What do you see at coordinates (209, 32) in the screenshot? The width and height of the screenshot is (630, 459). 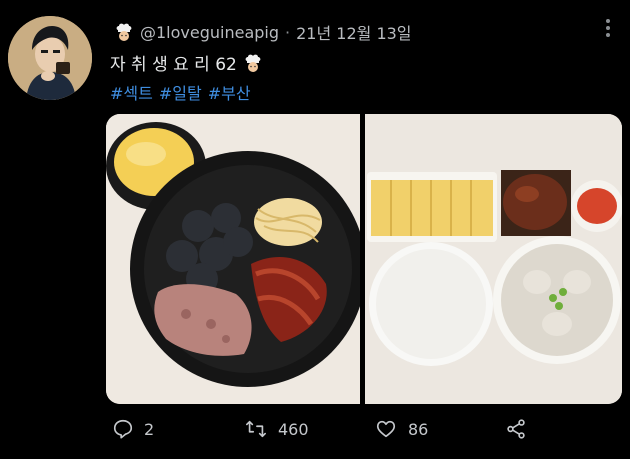 I see `user-handle: @1loveguineapig` at bounding box center [209, 32].